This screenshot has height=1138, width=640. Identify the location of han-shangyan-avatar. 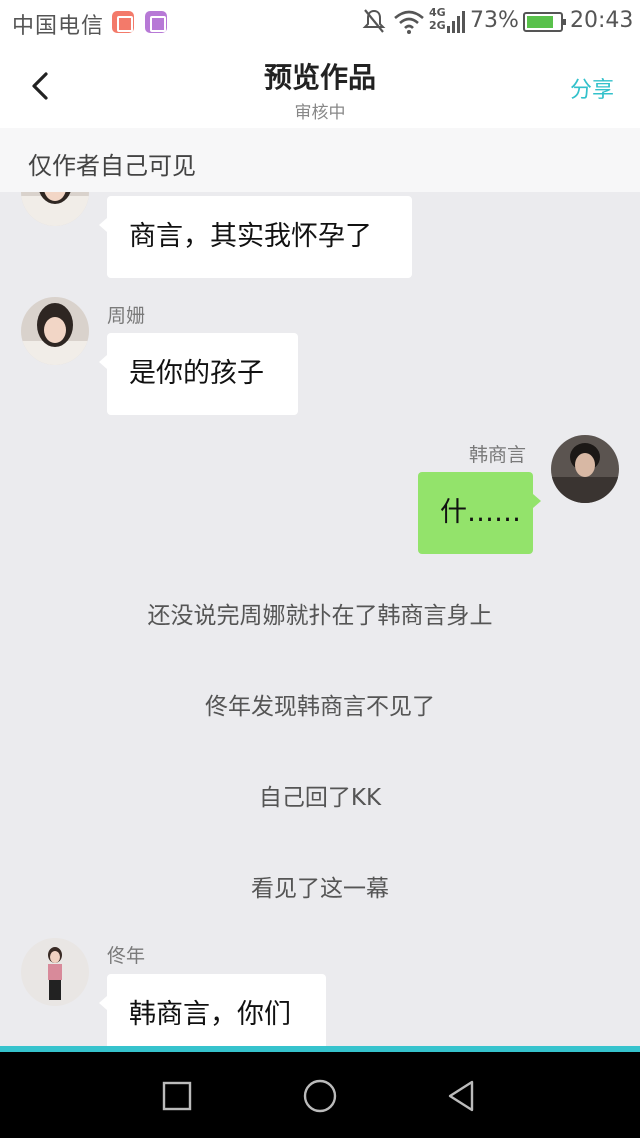
(585, 469).